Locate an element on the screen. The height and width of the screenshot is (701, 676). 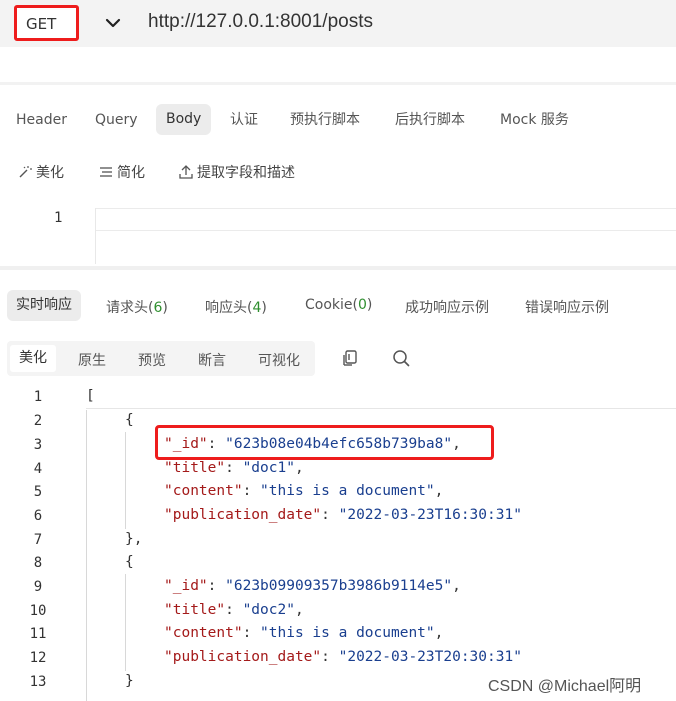
tab-mock-service: Mock 服务 is located at coordinates (534, 122).